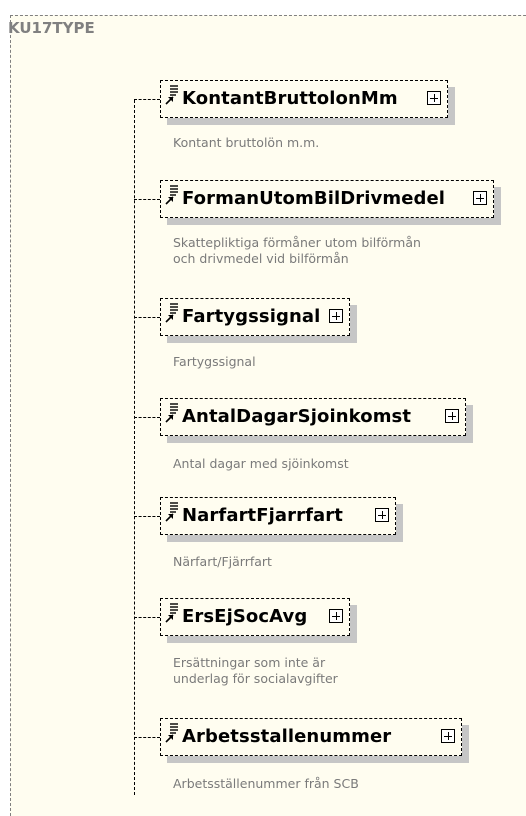  I want to click on description-line: Antal dagar med sjöinkomst, so click(261, 463).